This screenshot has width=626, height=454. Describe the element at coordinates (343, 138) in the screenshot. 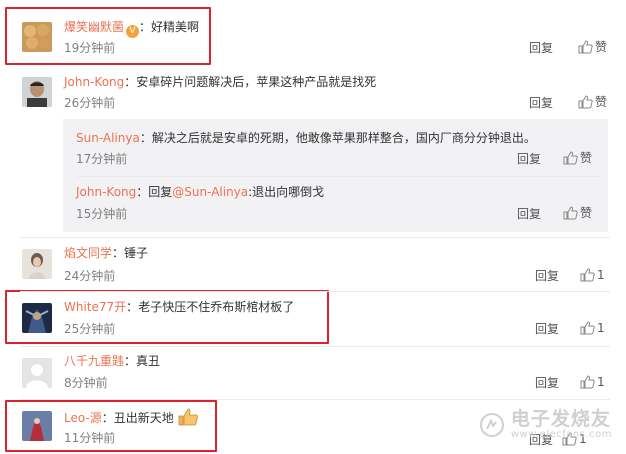

I see `reply-text: 解决之后就是安卓的死期，他敢像苹果那样整合，国内厂商分分钟退出。` at that location.